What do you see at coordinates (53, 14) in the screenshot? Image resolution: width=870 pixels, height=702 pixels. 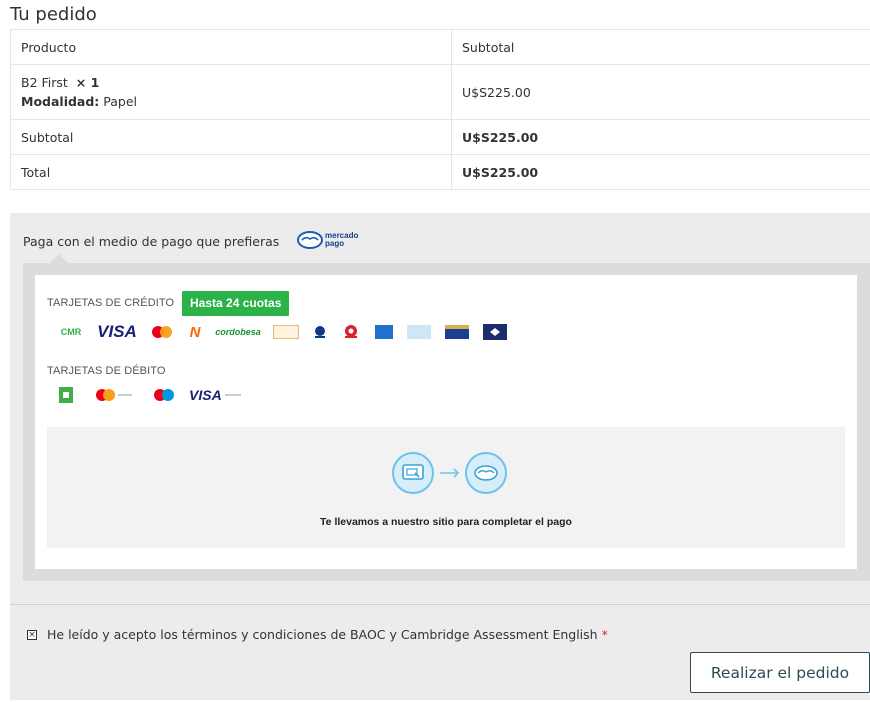 I see `page-title: Tu pedido` at bounding box center [53, 14].